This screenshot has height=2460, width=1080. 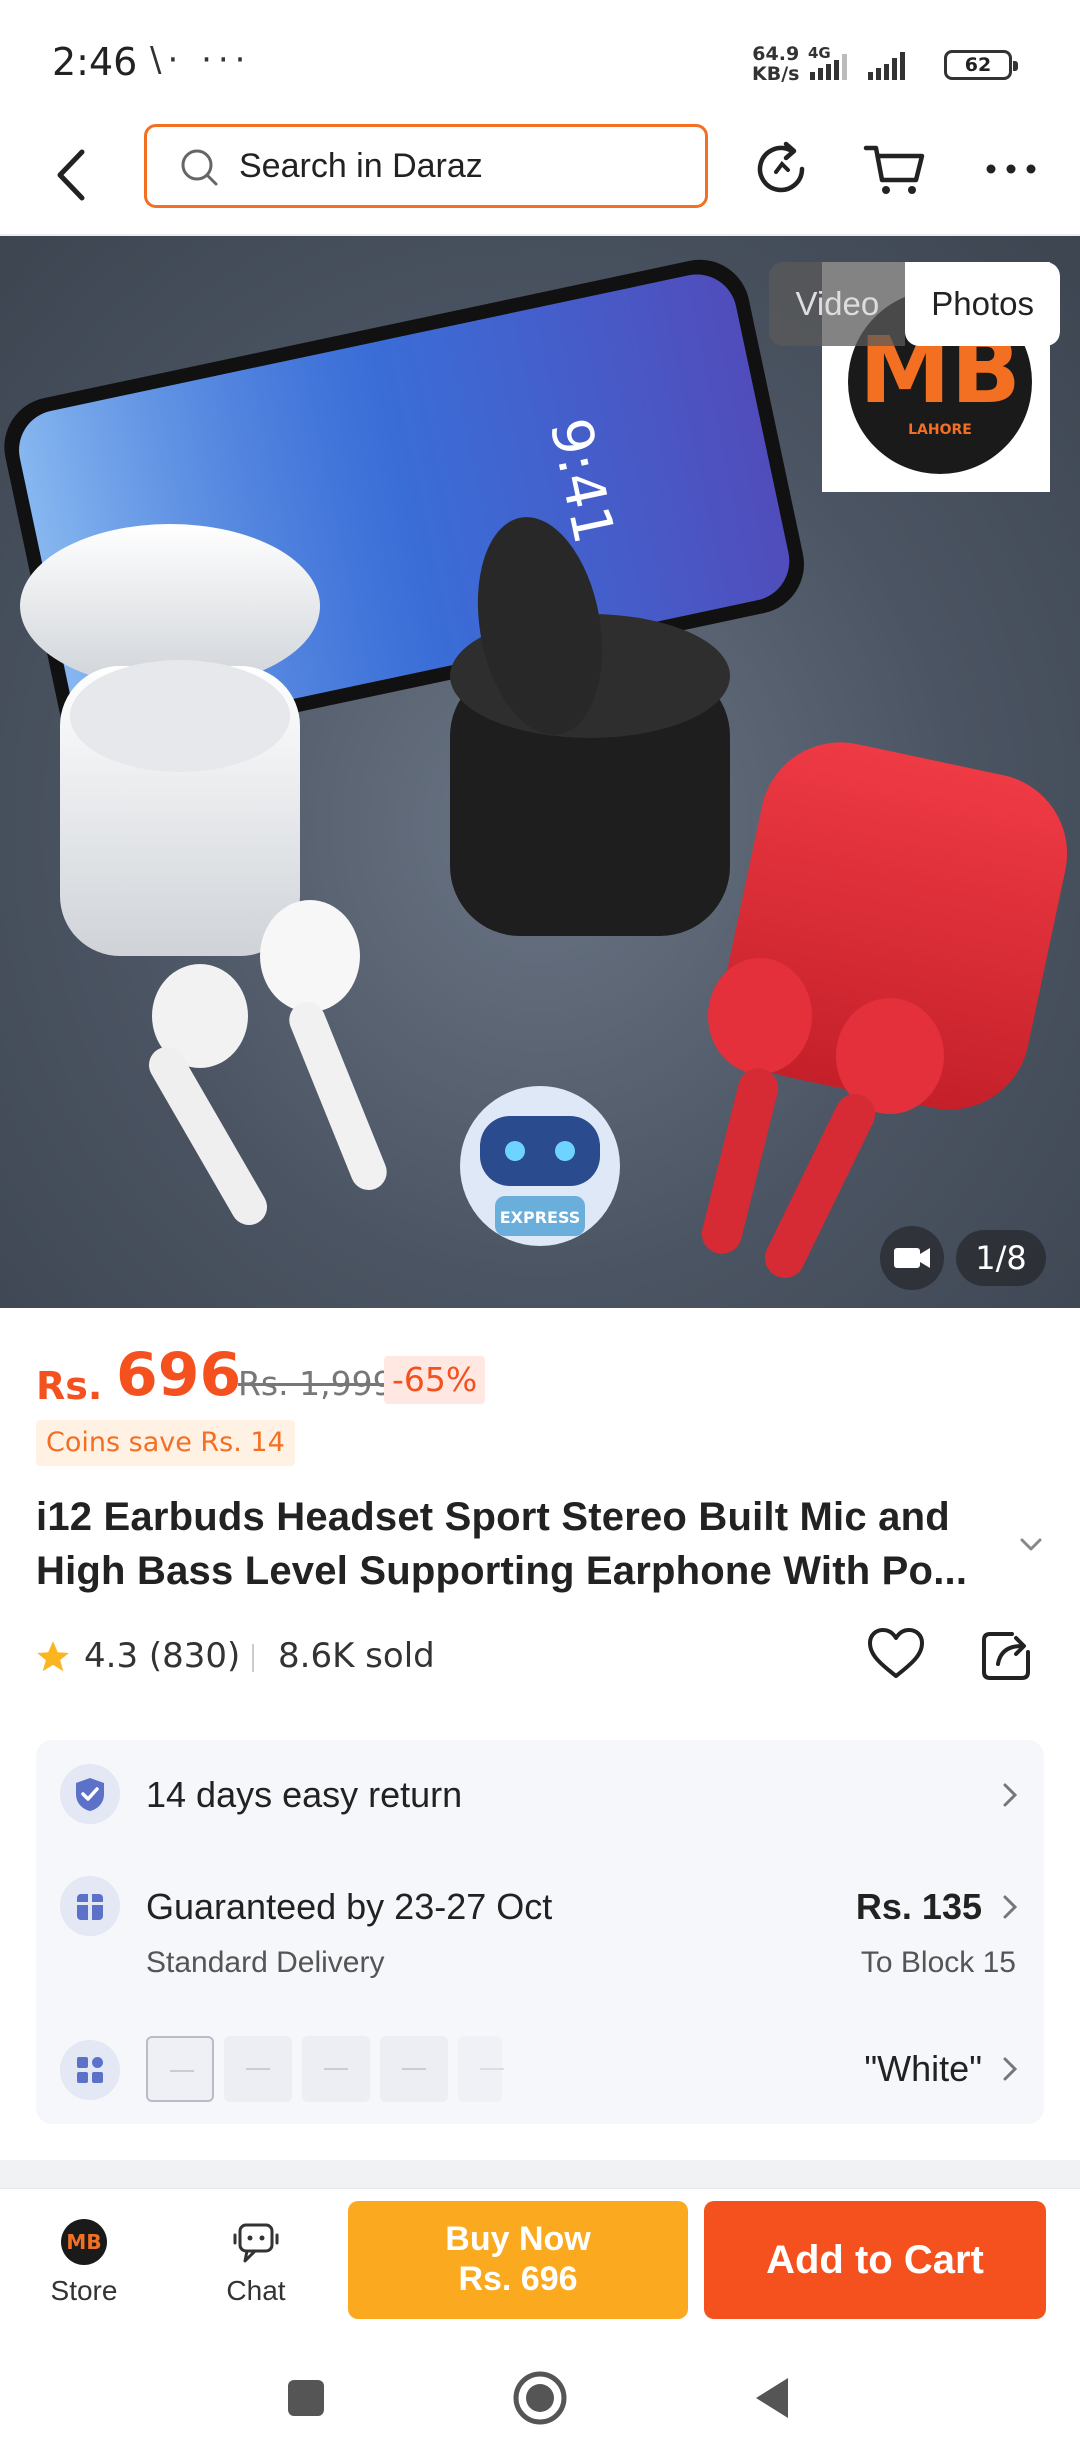 What do you see at coordinates (1001, 1258) in the screenshot?
I see `image-counter: 1/8` at bounding box center [1001, 1258].